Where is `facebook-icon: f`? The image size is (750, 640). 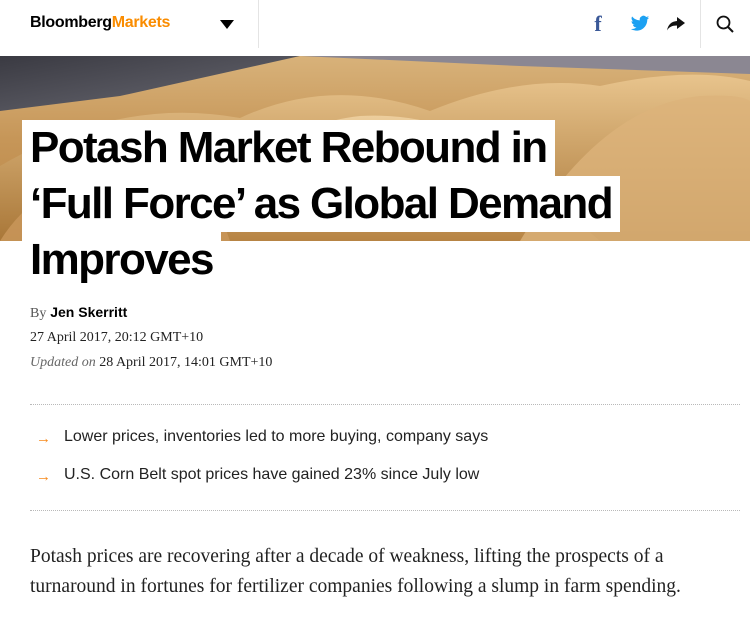 facebook-icon: f is located at coordinates (598, 23).